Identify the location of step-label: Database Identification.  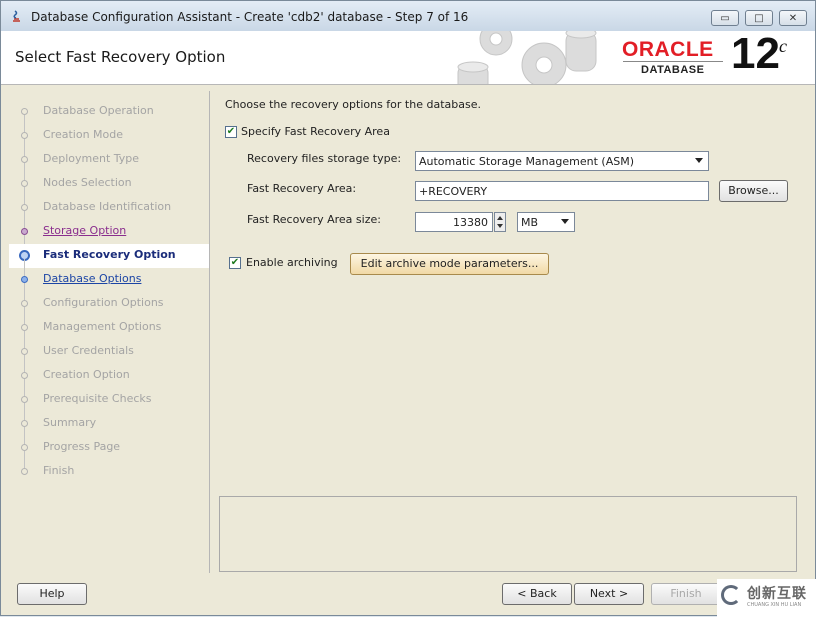
(107, 206).